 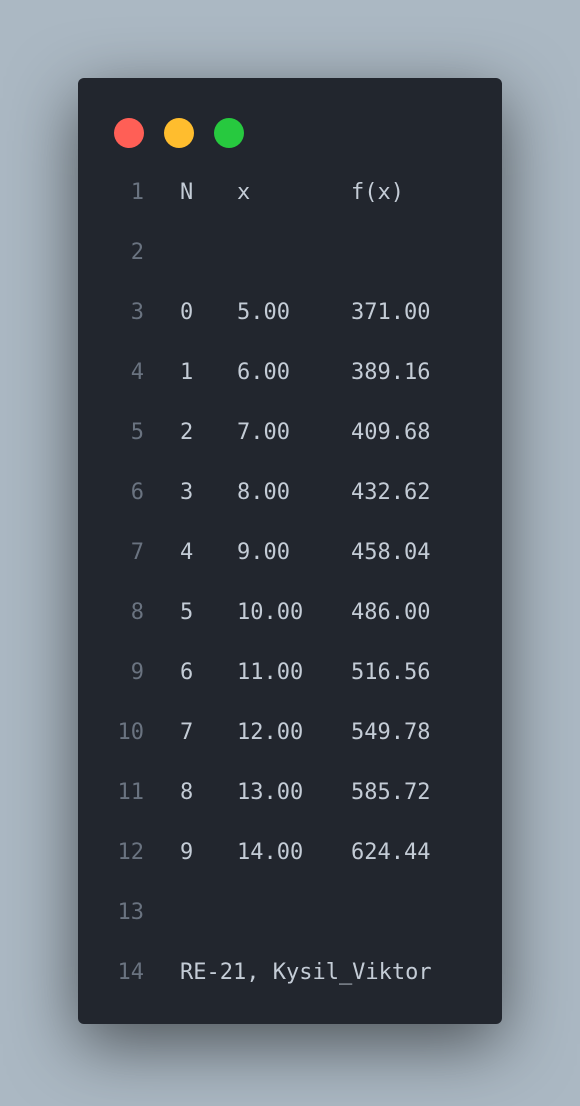 What do you see at coordinates (137, 372) in the screenshot?
I see `line-number: 4` at bounding box center [137, 372].